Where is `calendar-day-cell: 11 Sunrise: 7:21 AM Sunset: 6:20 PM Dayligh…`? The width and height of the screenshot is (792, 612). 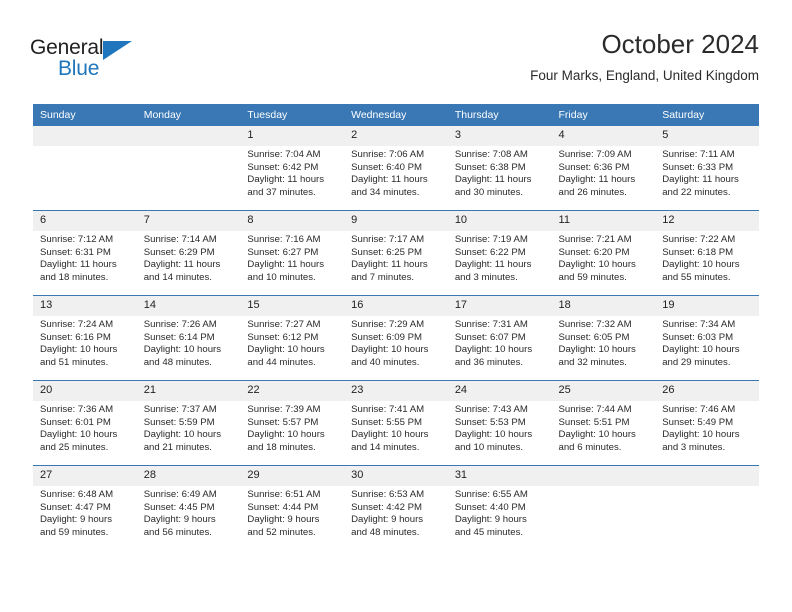
calendar-day-cell: 11 Sunrise: 7:21 AM Sunset: 6:20 PM Dayligh… is located at coordinates (603, 253).